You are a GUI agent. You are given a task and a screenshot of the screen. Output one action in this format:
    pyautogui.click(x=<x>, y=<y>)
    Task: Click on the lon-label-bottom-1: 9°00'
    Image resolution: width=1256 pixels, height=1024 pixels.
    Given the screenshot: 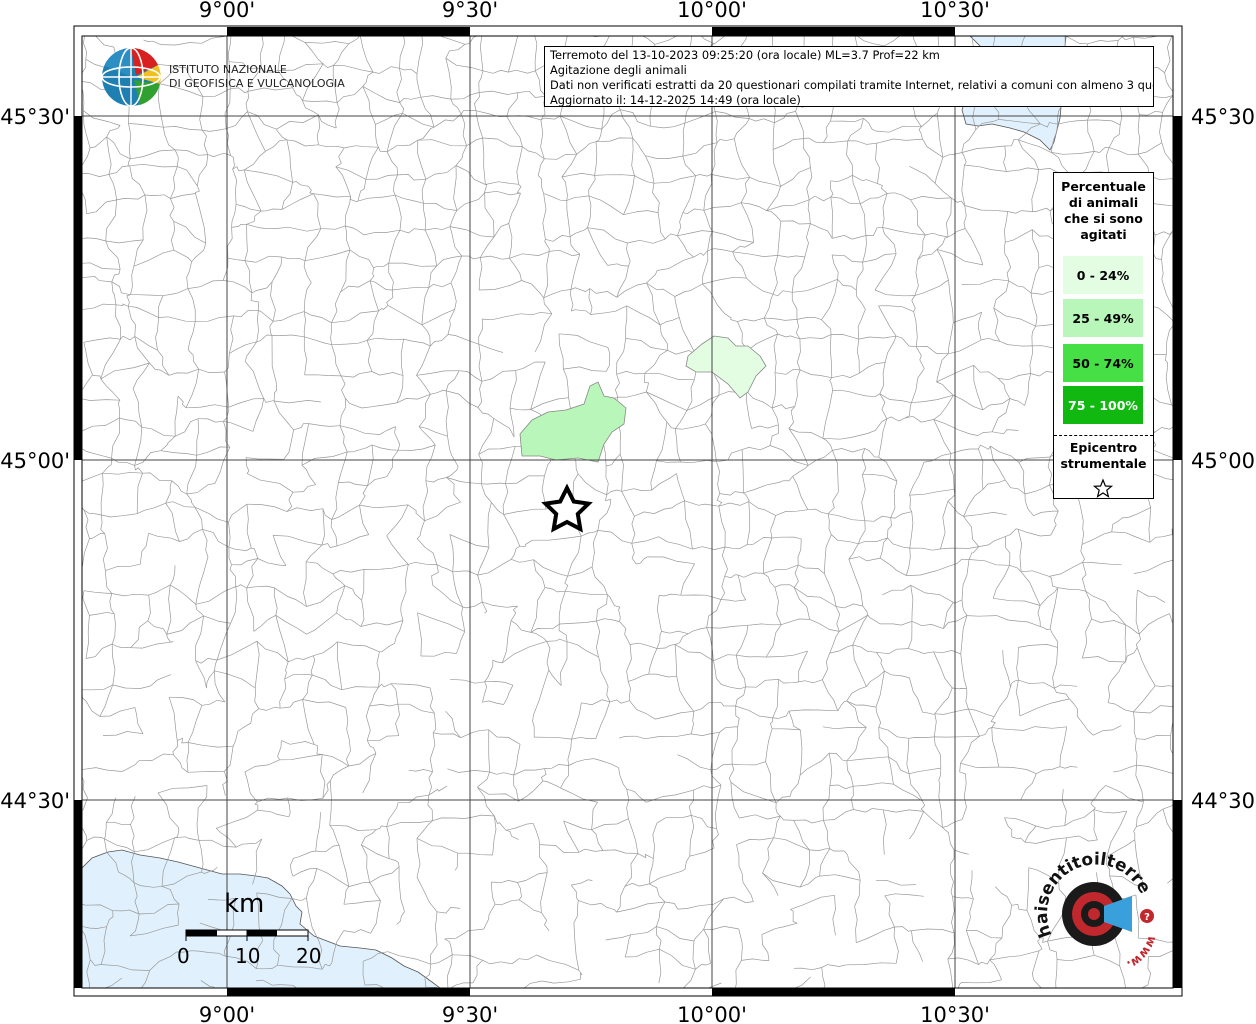 What is the action you would take?
    pyautogui.click(x=227, y=1013)
    